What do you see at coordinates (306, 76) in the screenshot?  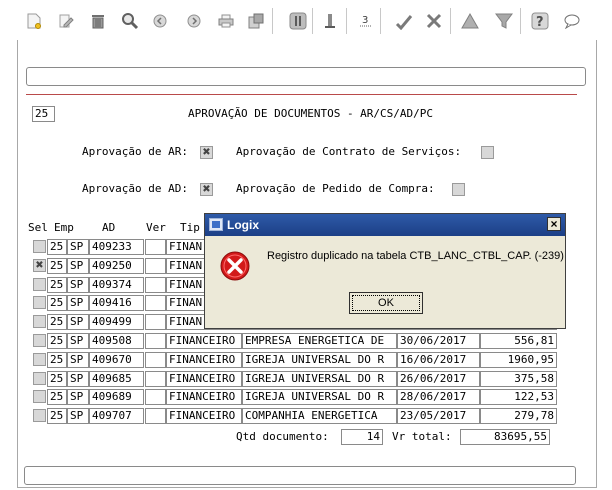 I see `top-input-field` at bounding box center [306, 76].